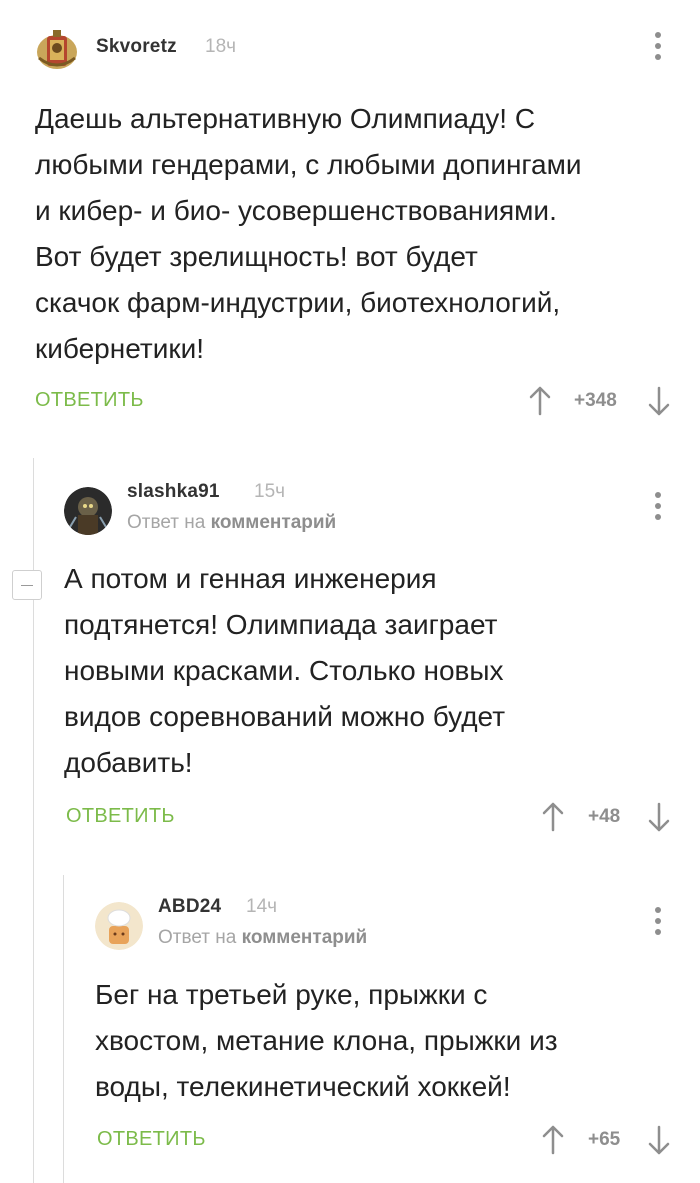  Describe the element at coordinates (221, 46) in the screenshot. I see `comment-time: 18ч` at that location.